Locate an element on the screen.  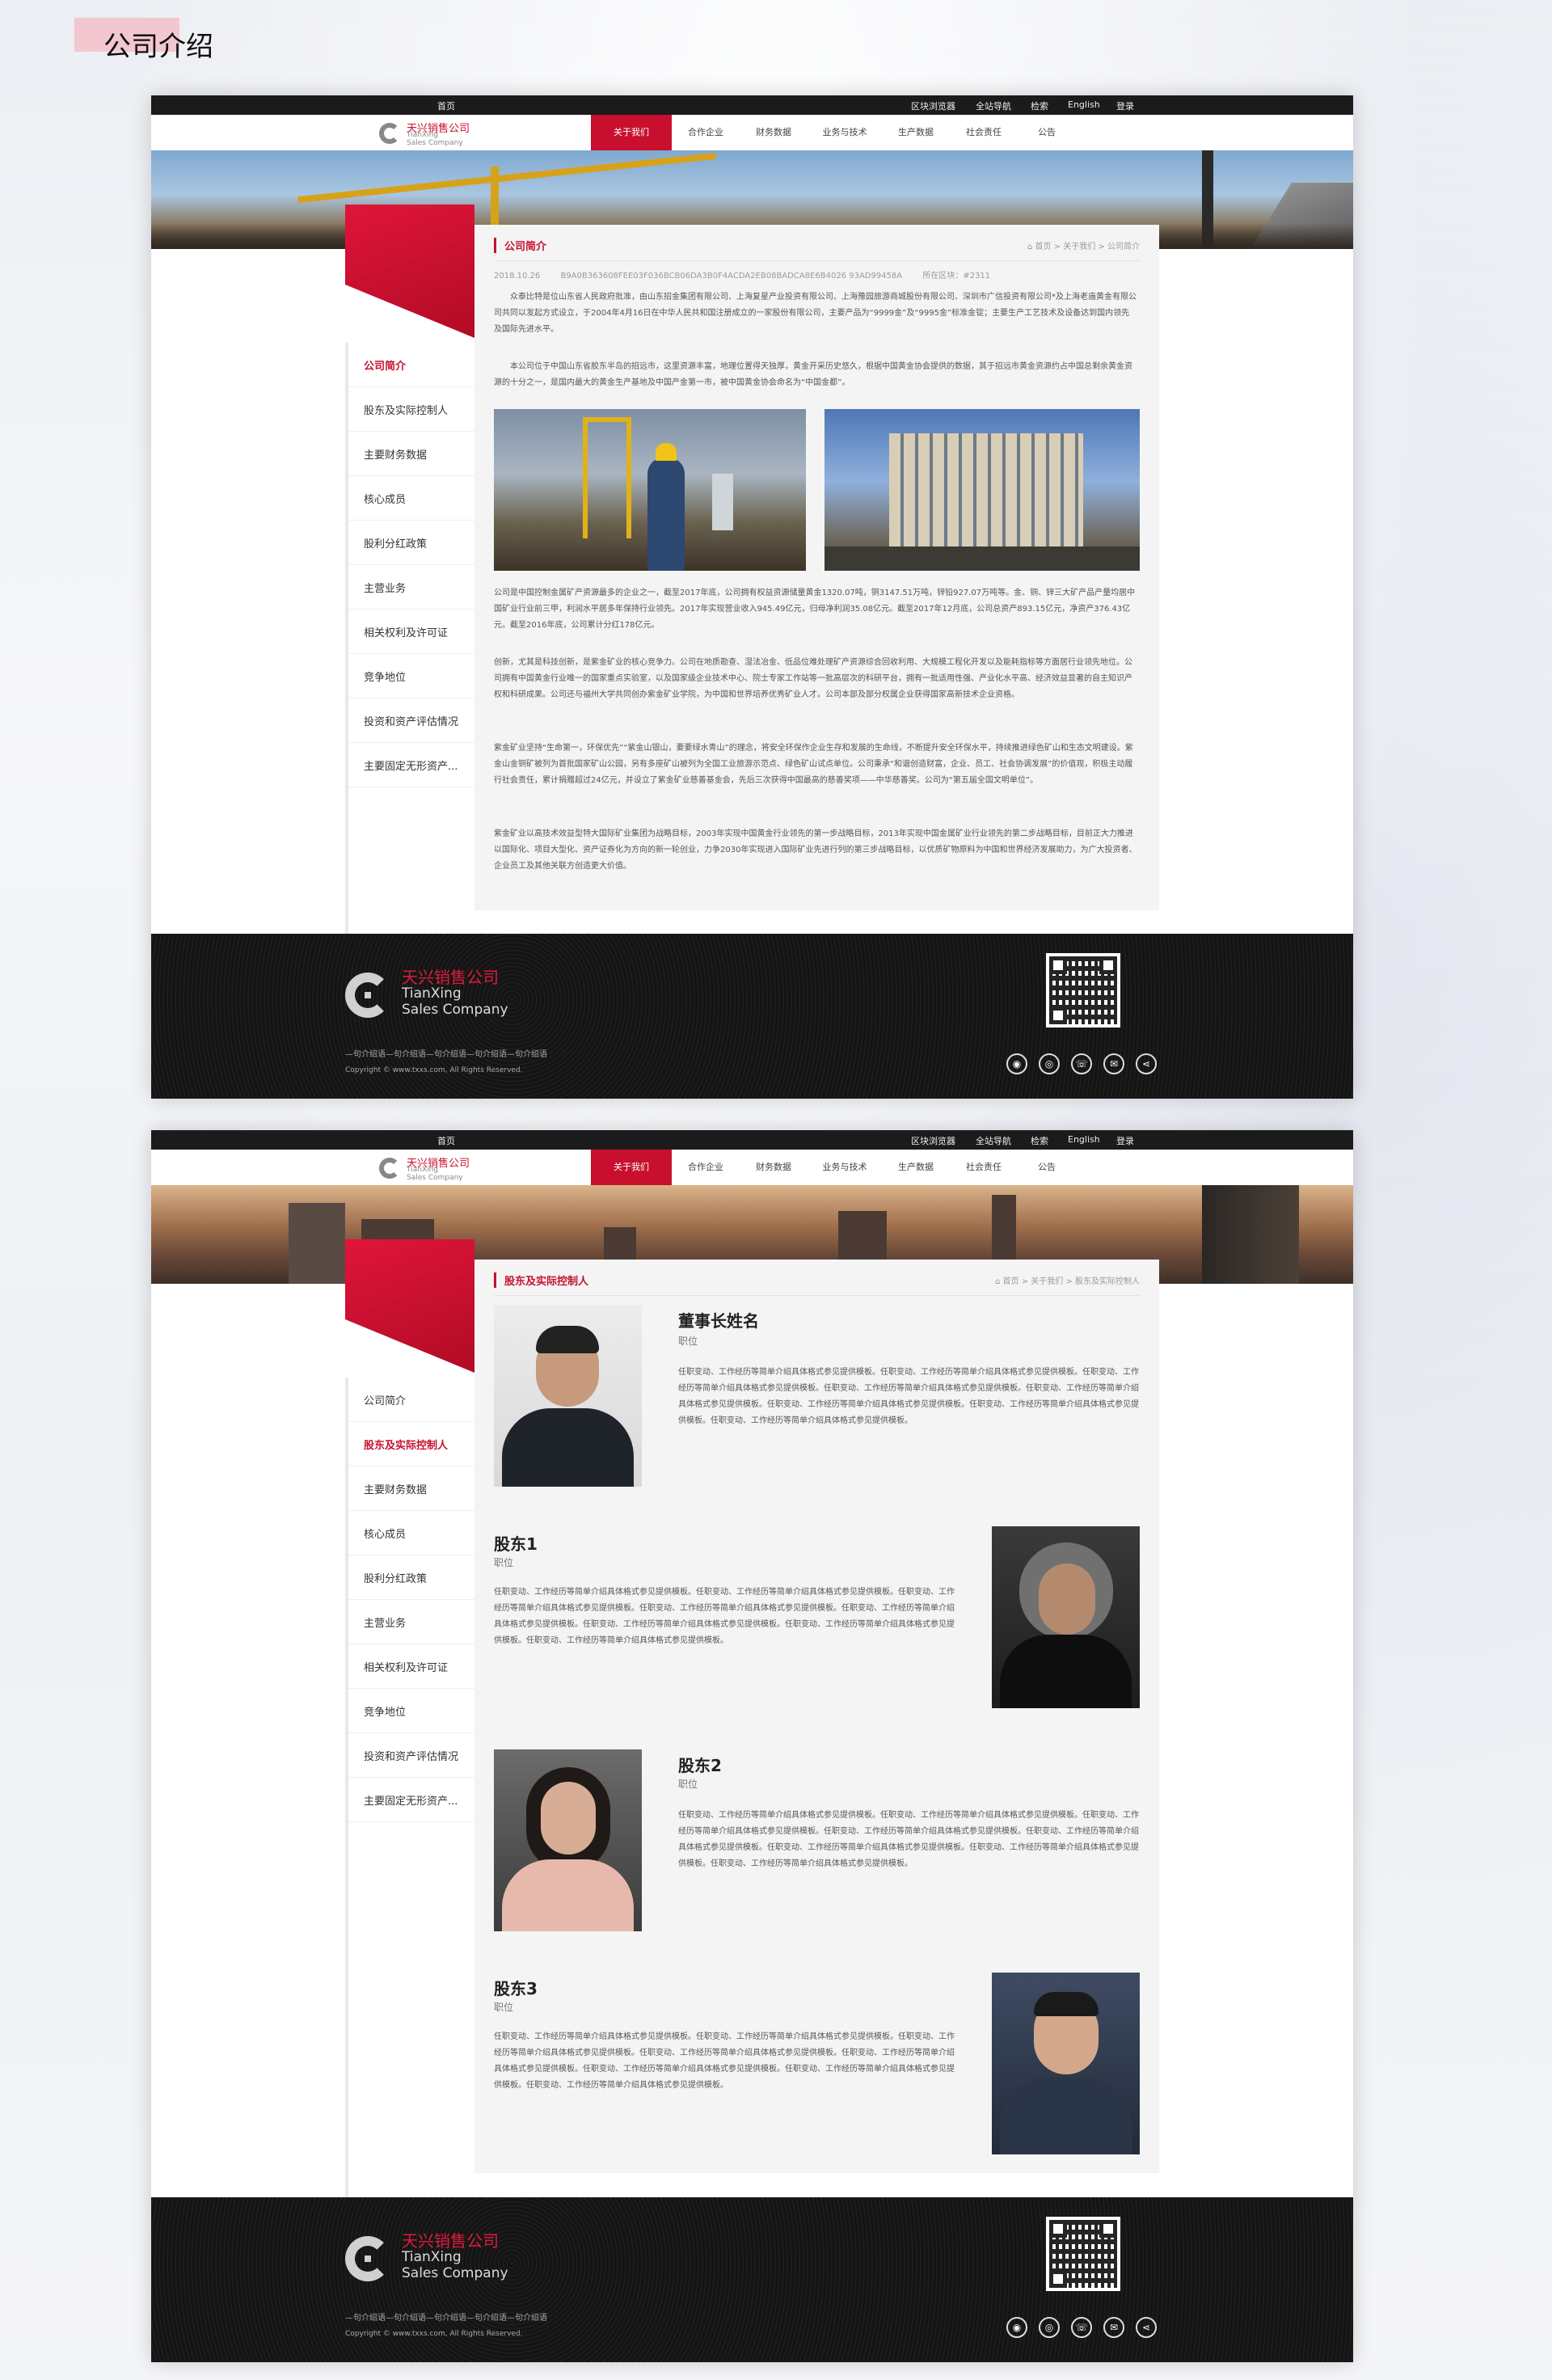
photo-helmet is located at coordinates (667, 452).